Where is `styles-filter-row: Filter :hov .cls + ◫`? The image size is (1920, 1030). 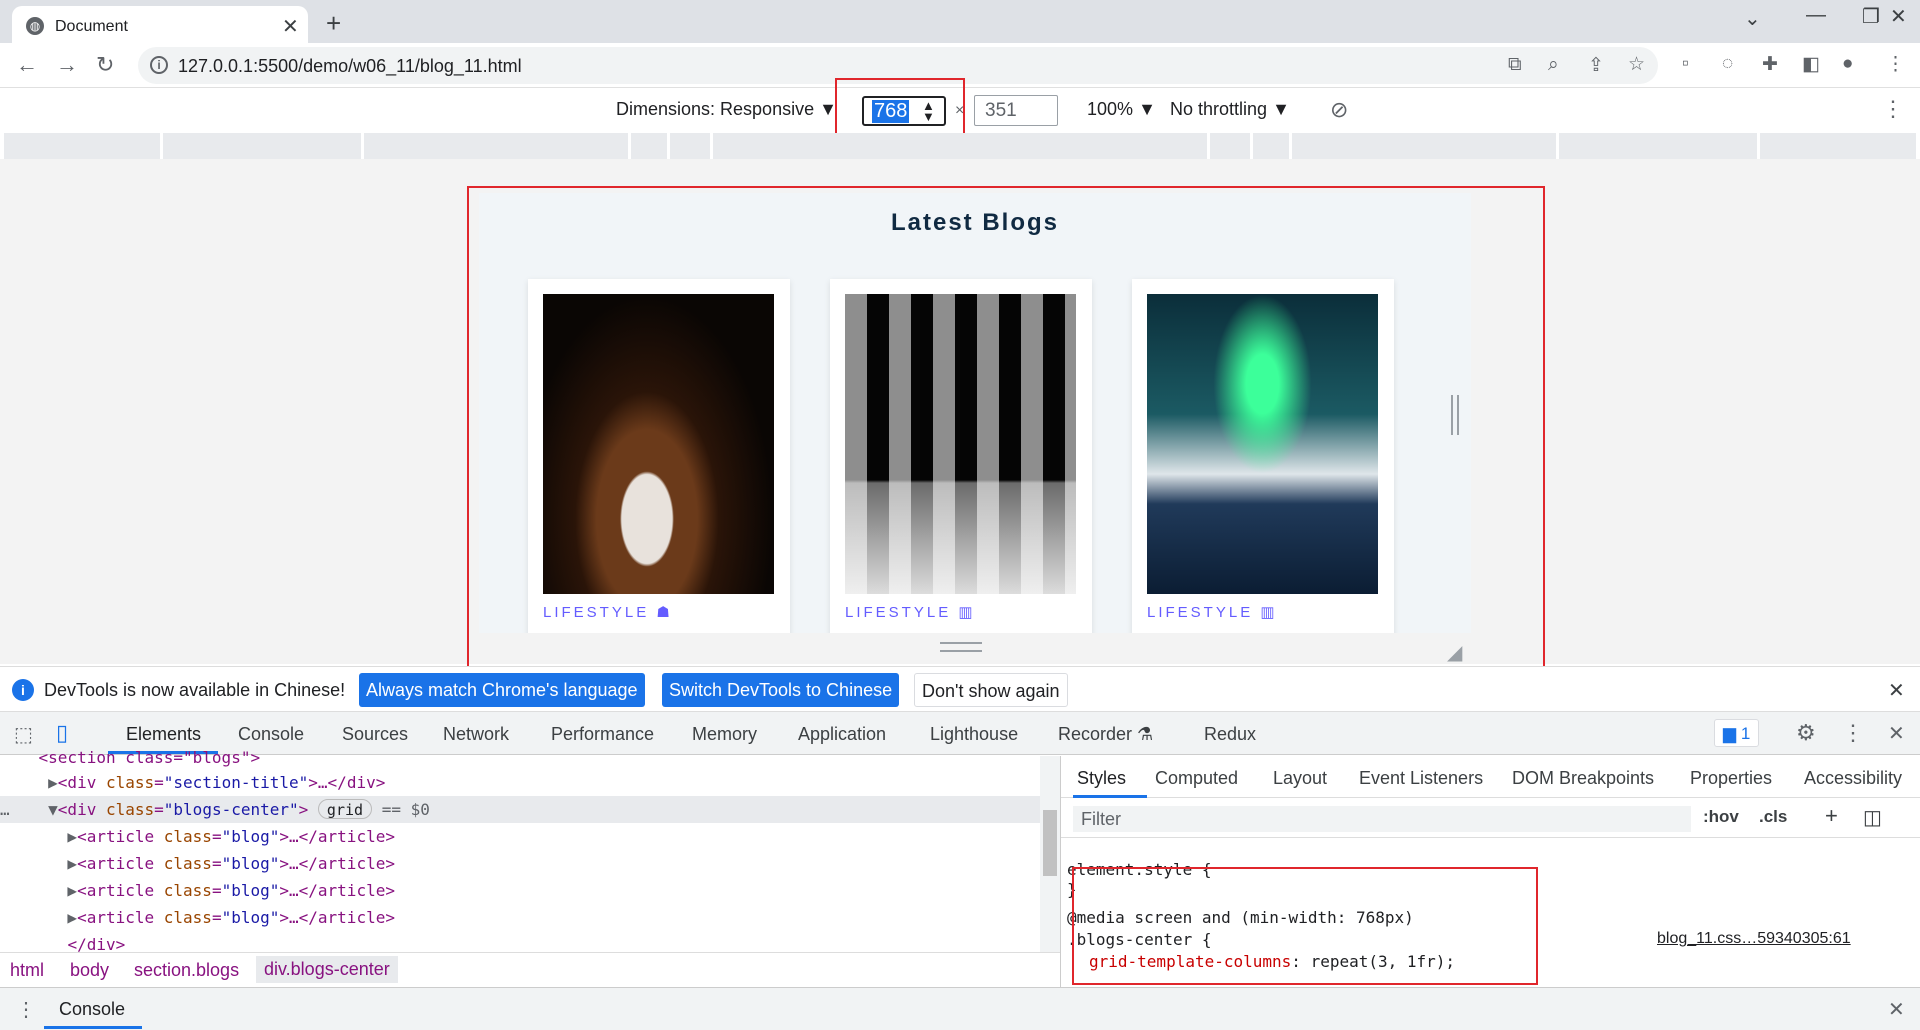
styles-filter-row: Filter :hov .cls + ◫ is located at coordinates (1490, 818).